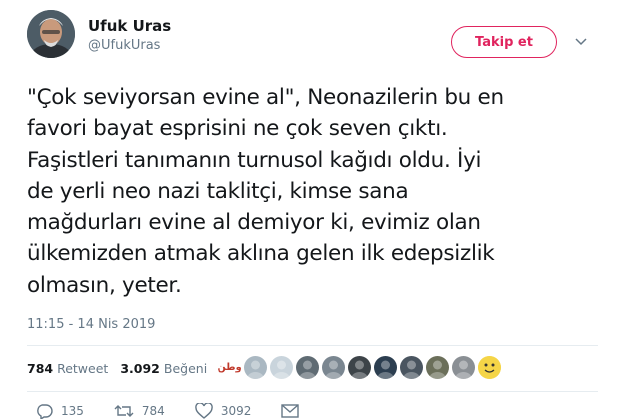 This screenshot has width=625, height=419. I want to click on heart-icon, so click(204, 411).